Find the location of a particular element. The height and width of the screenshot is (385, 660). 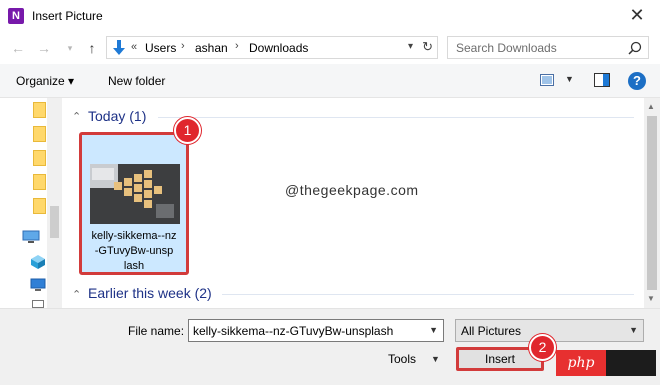

file-tile-selected: kelly-sikkema--nz -GTuvyBw-unsp lash is located at coordinates (134, 203).